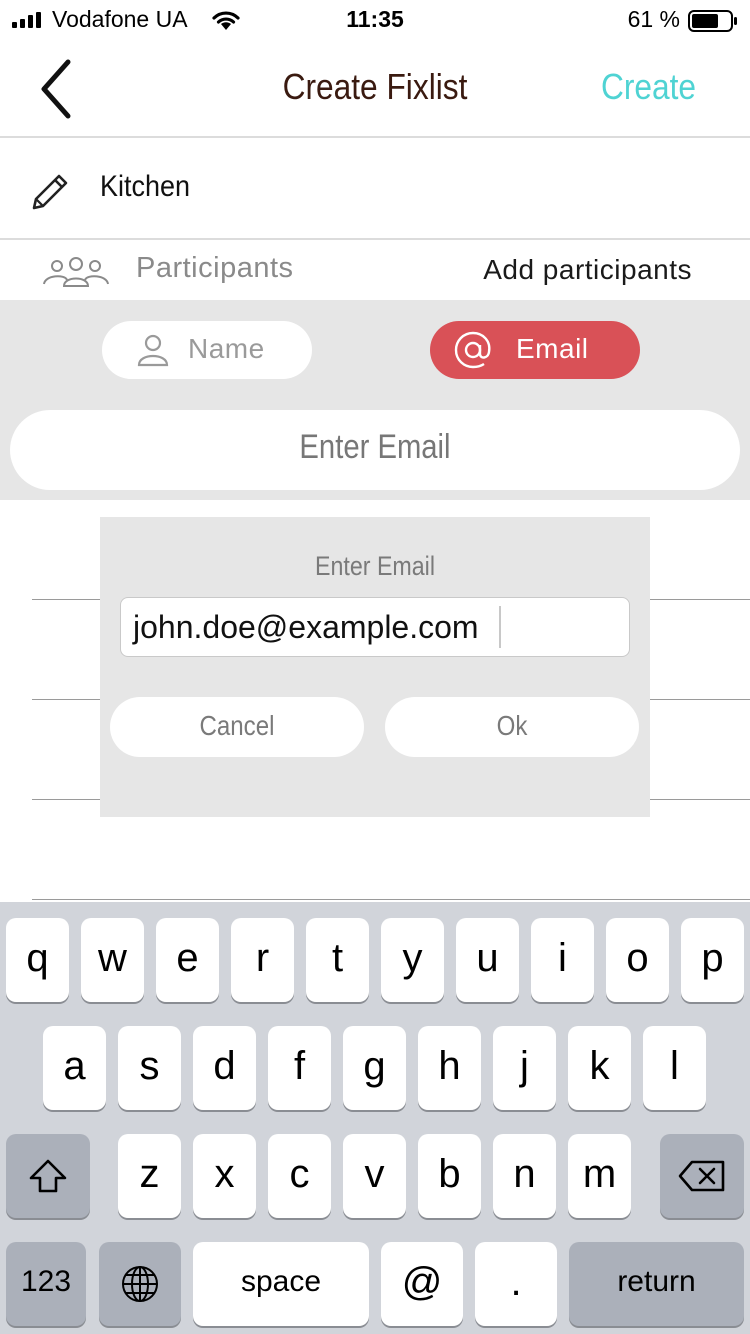 The height and width of the screenshot is (1334, 750). Describe the element at coordinates (281, 1284) in the screenshot. I see `space-key: space` at that location.